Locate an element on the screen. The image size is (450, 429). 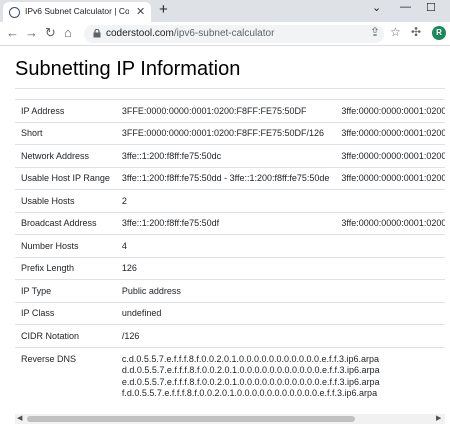
avatar: R is located at coordinates (439, 33).